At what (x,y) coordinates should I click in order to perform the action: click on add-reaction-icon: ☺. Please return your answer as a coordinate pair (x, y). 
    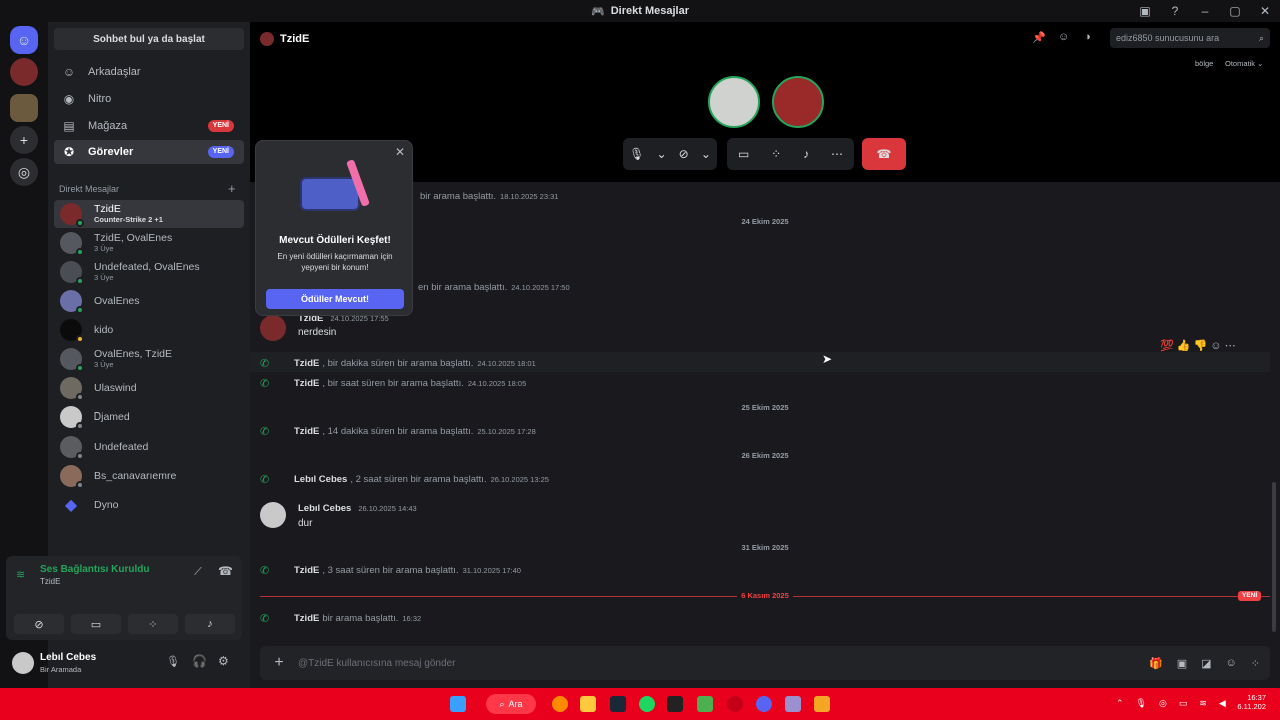
    Looking at the image, I should click on (1215, 346).